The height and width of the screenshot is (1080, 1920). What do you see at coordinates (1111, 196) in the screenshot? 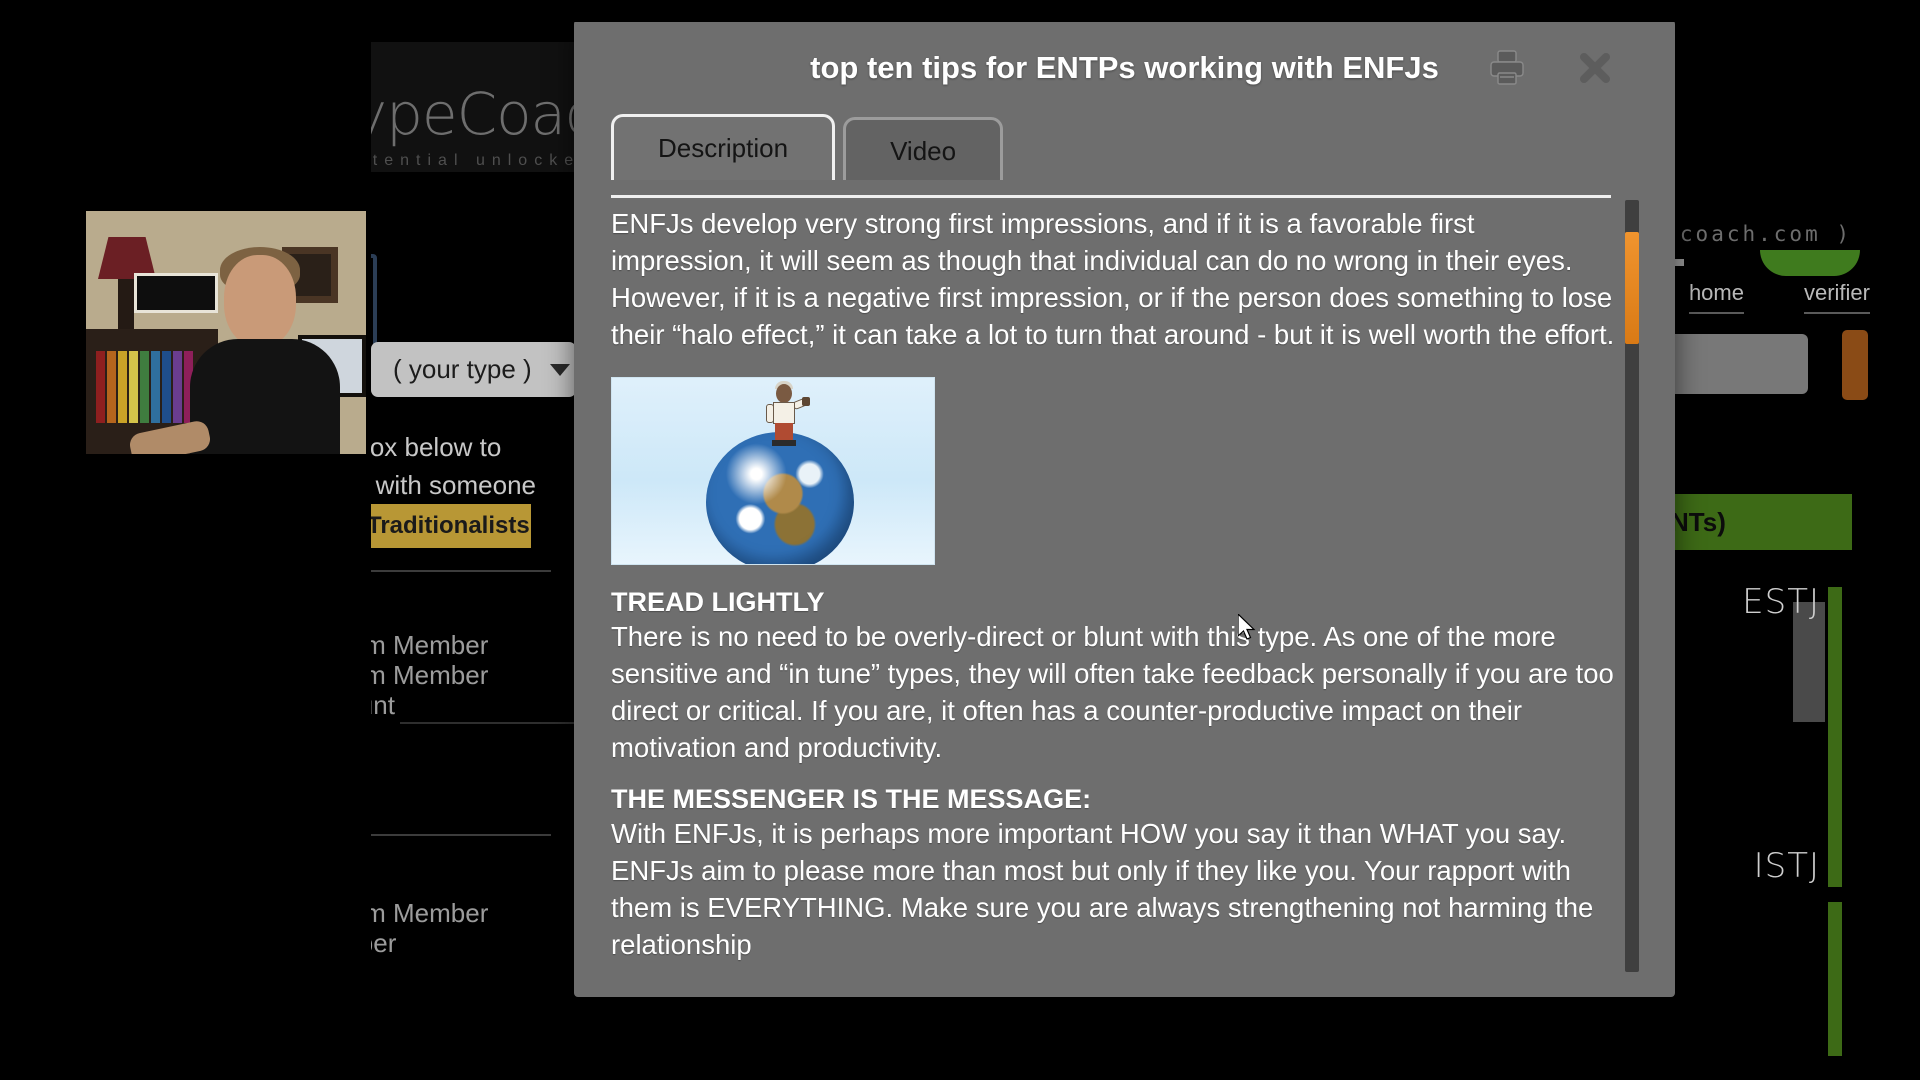
I see `tab-underline` at bounding box center [1111, 196].